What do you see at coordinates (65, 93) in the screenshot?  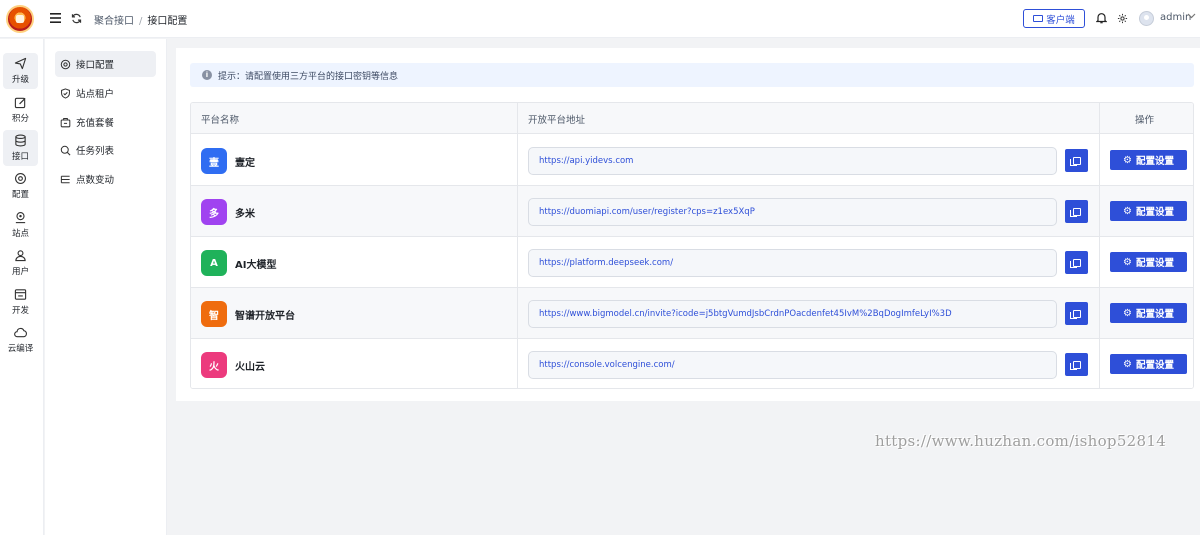 I see `shield-icon` at bounding box center [65, 93].